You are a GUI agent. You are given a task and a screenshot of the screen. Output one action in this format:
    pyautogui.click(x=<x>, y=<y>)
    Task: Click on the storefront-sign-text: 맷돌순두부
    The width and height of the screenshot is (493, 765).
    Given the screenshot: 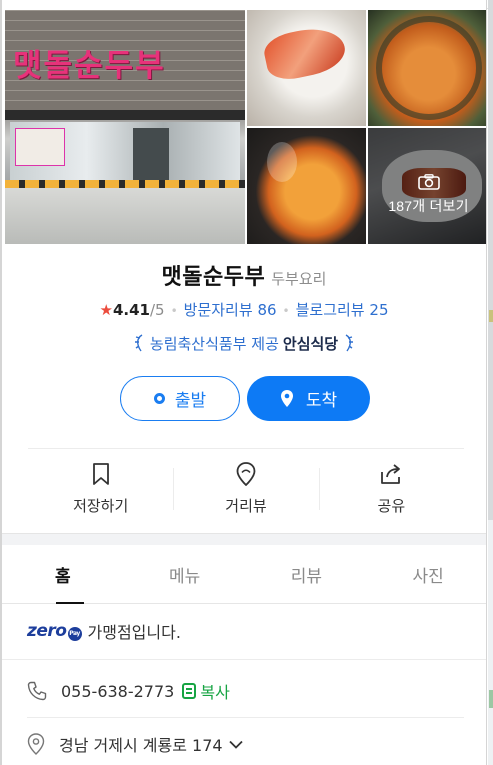 What is the action you would take?
    pyautogui.click(x=89, y=66)
    